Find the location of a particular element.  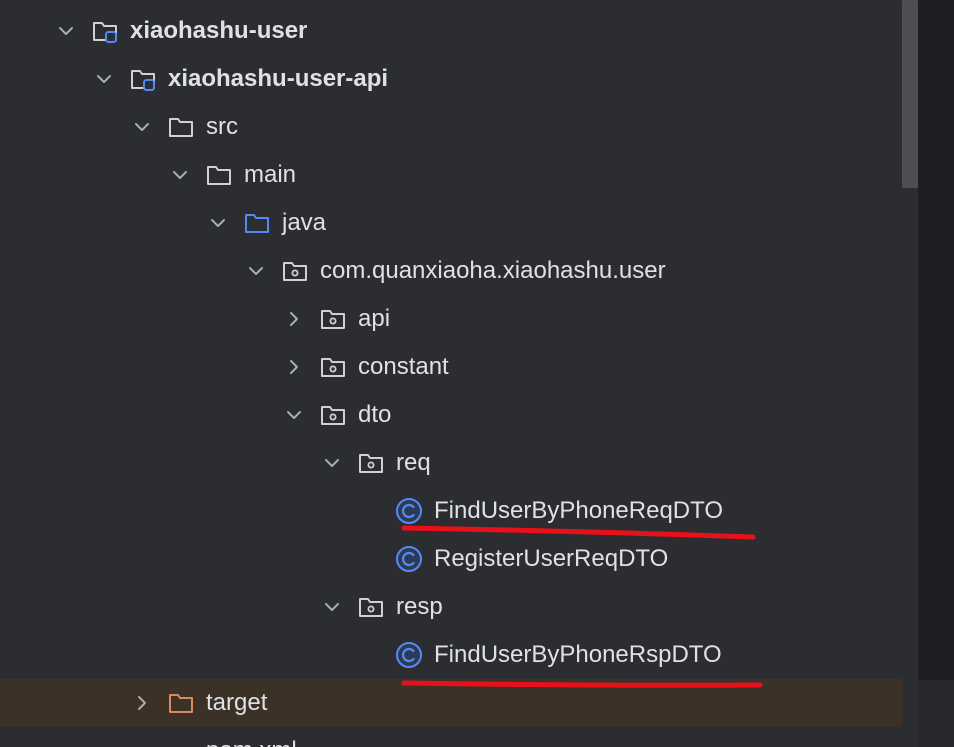

tree-item-label: api is located at coordinates (374, 318).